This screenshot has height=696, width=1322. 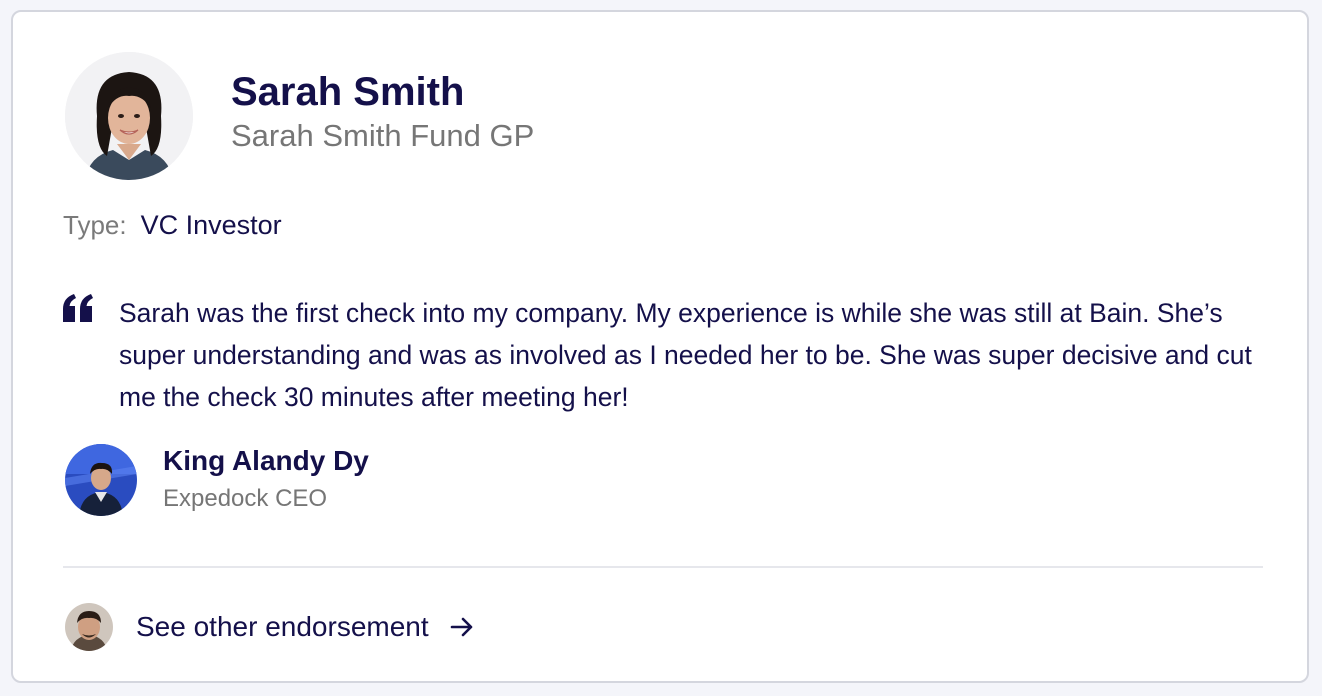 I want to click on profile-avatar, so click(x=129, y=116).